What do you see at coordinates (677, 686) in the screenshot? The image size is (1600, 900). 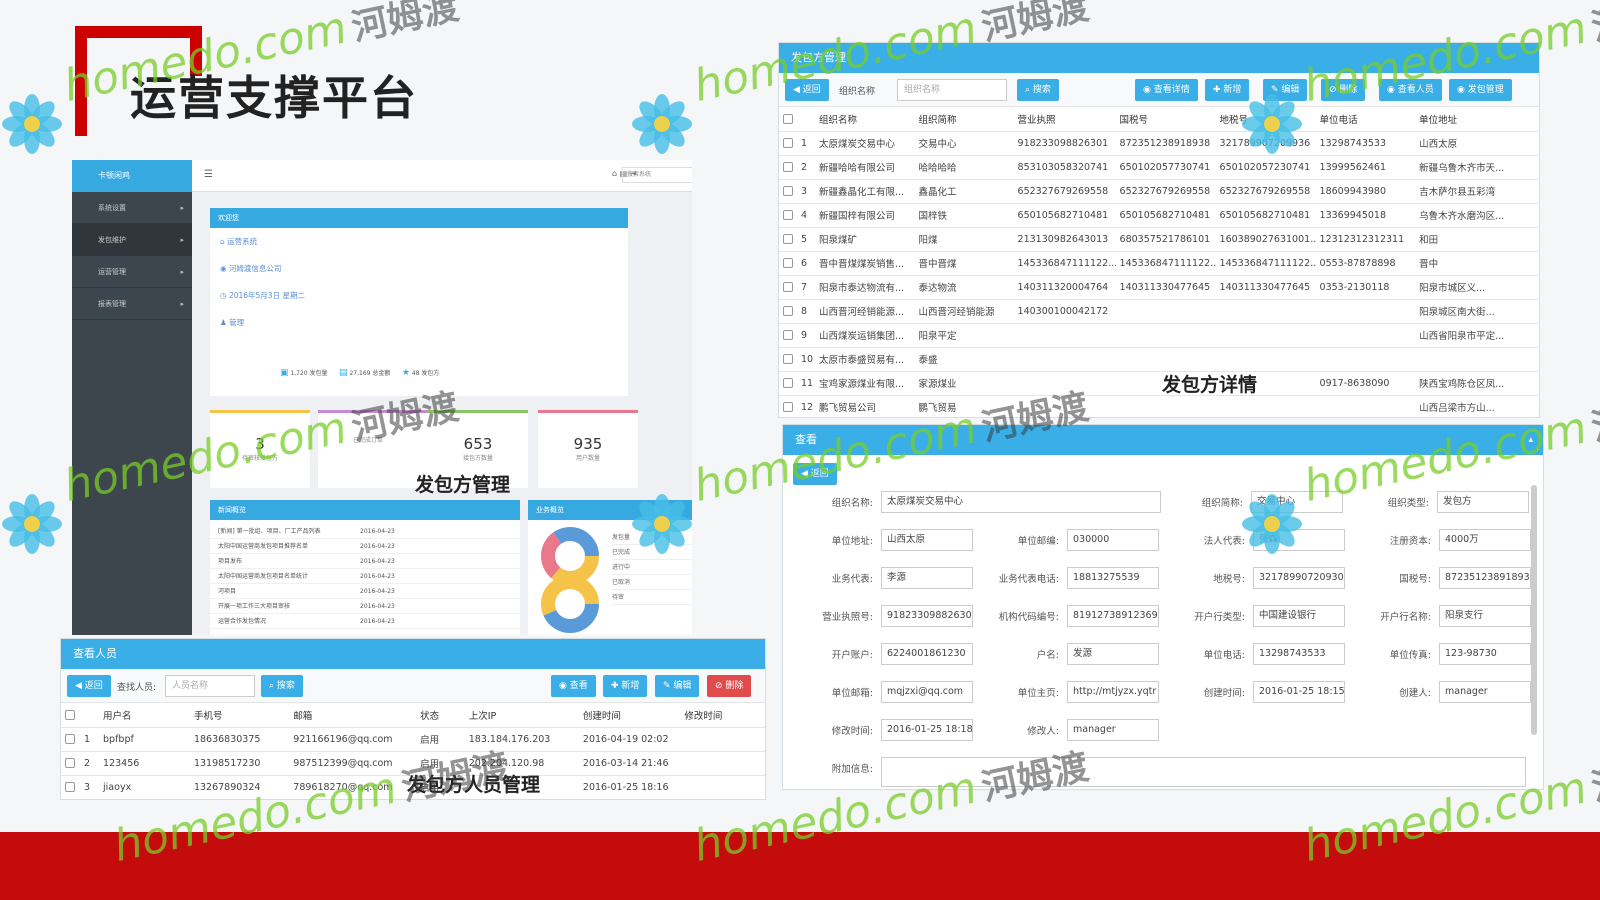 I see `people-action-button-2: ✎ 编辑` at bounding box center [677, 686].